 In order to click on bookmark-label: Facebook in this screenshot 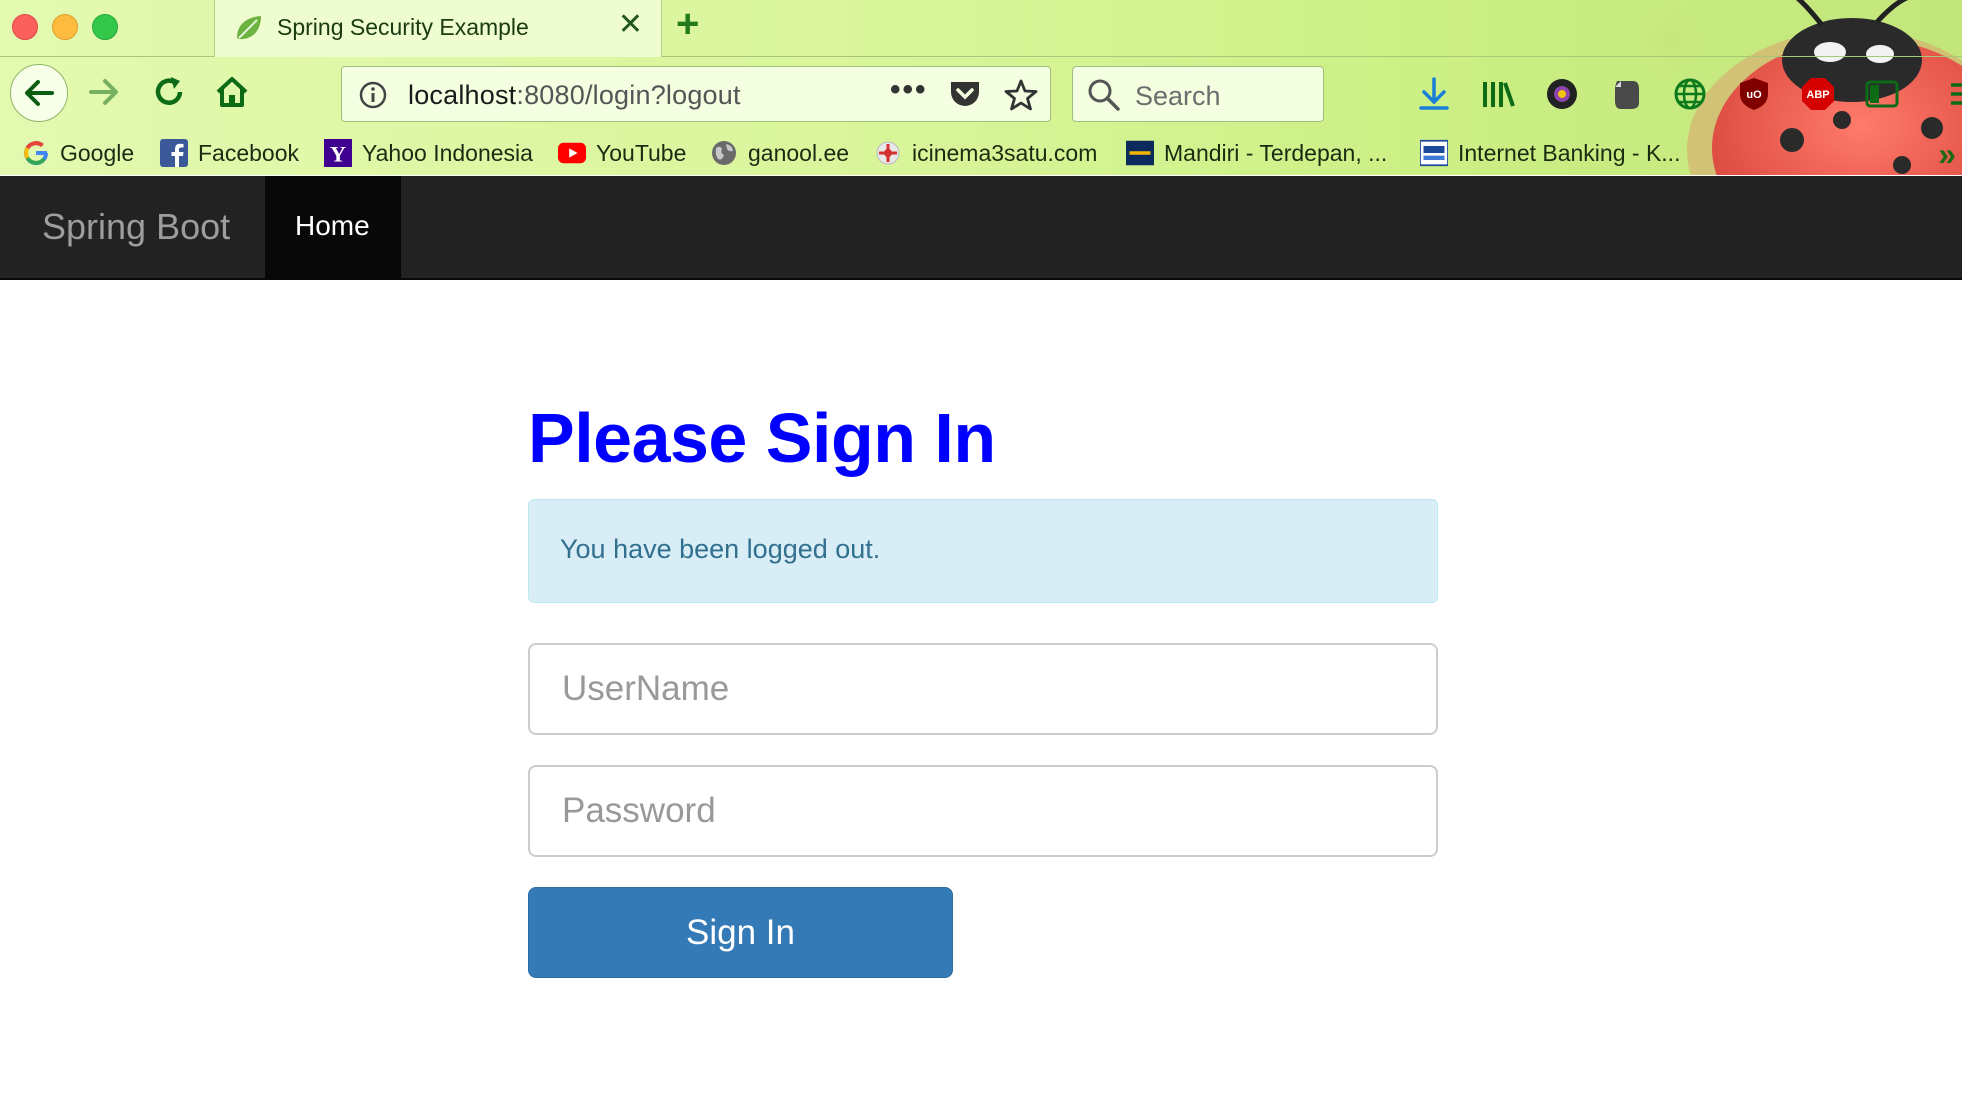, I will do `click(249, 152)`.